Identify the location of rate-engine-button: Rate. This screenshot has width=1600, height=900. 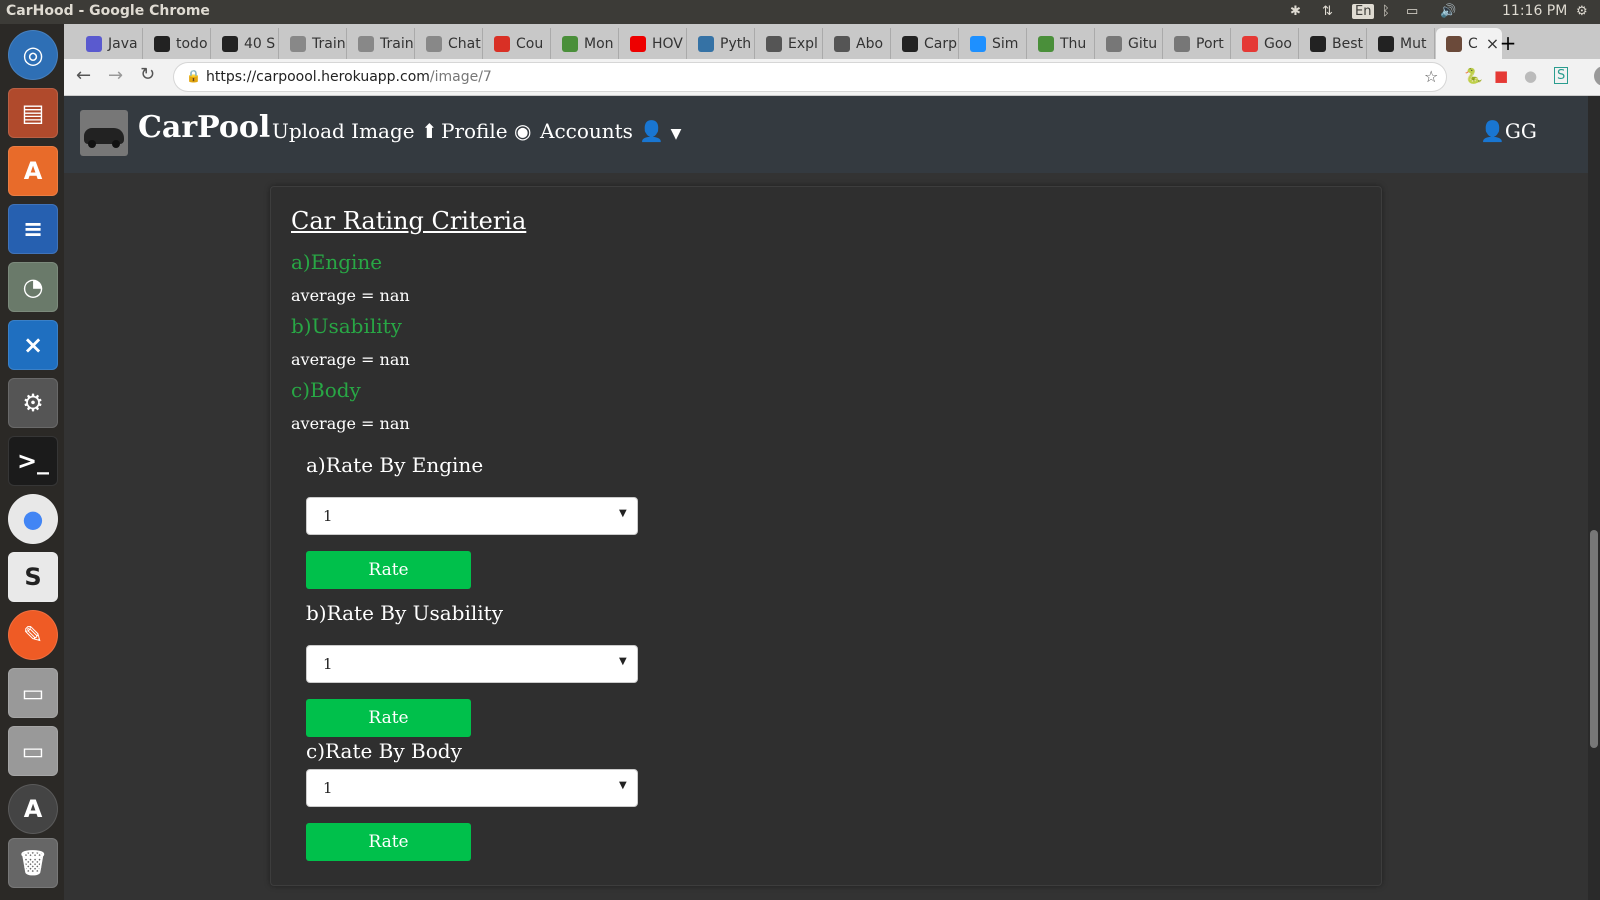
(388, 570).